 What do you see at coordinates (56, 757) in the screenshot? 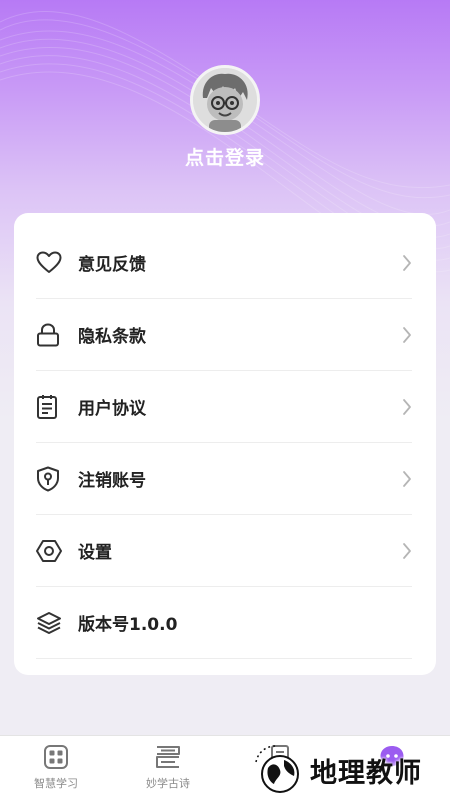
I see `grid-icon` at bounding box center [56, 757].